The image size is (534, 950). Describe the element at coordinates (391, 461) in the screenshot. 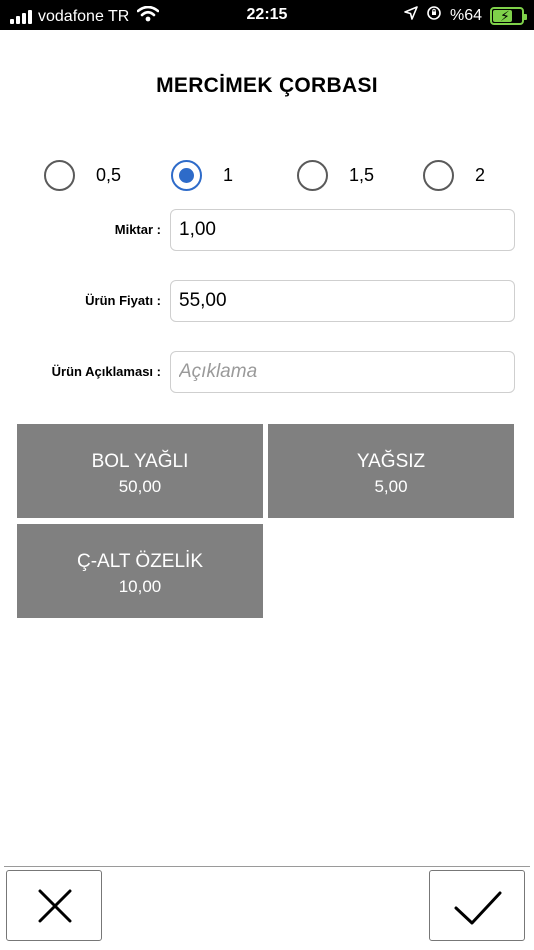

I see `extra-option-name: YAĞSIZ` at that location.